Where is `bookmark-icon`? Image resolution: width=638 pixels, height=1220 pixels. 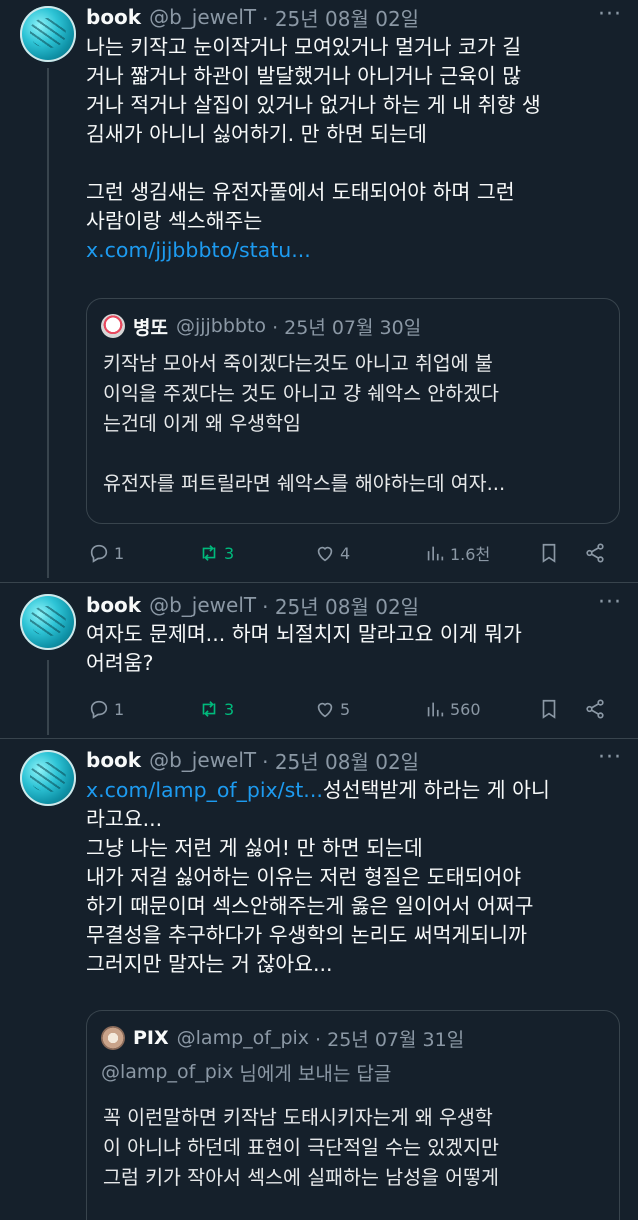 bookmark-icon is located at coordinates (549, 709).